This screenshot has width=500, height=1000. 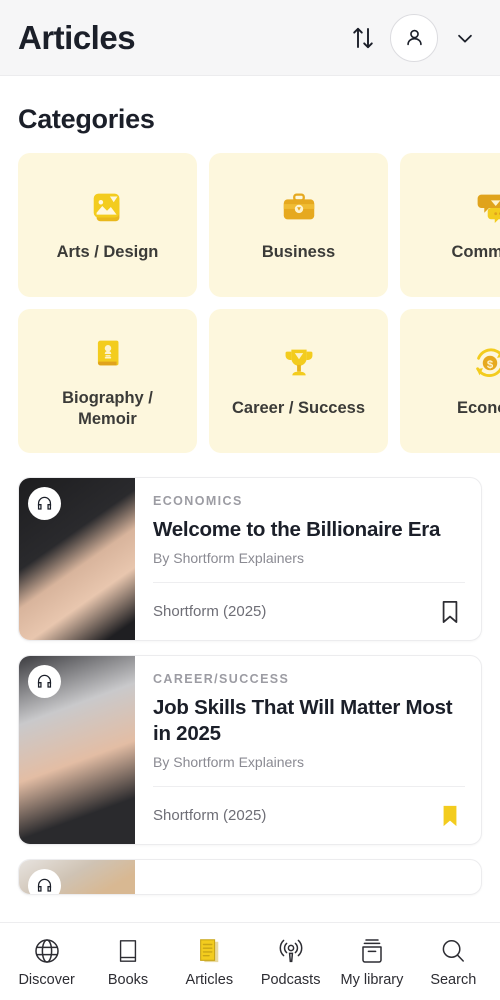 What do you see at coordinates (372, 979) in the screenshot?
I see `nav-label: My library` at bounding box center [372, 979].